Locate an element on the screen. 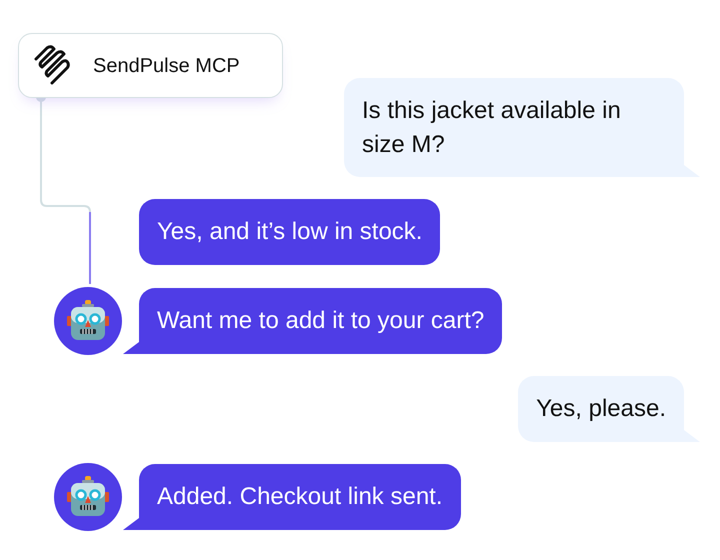 Image resolution: width=720 pixels, height=560 pixels. bot-message-bubble: Yes, and it’s low in stock. is located at coordinates (289, 232).